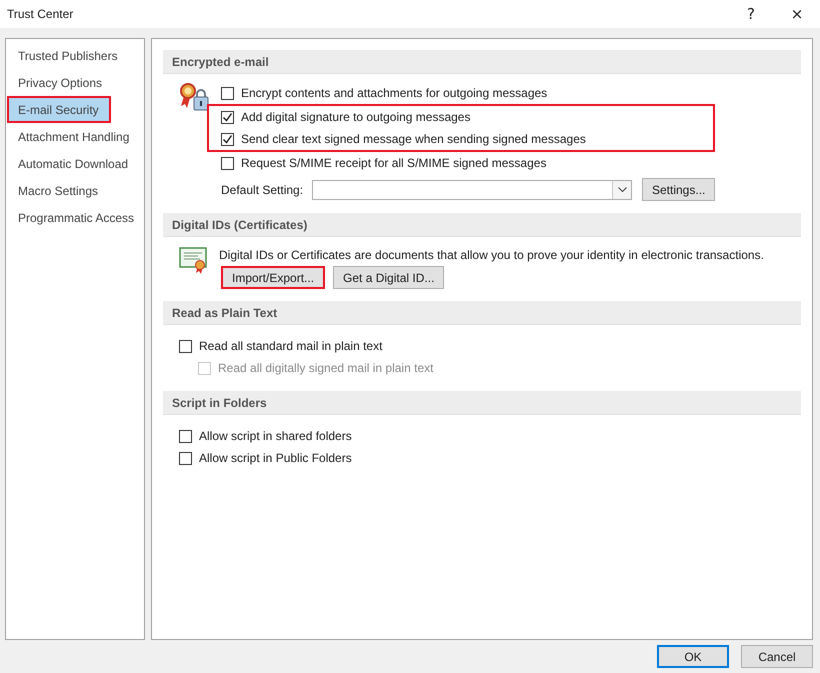  I want to click on description-text: Digital IDs or Certificates are documents that allow you to prove your identity in electronic transactions., so click(491, 255).